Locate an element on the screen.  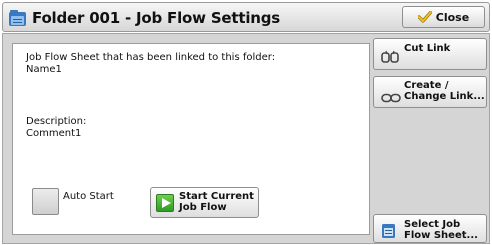
start-current-job-flow-button: Start Current Job Flow is located at coordinates (204, 202).